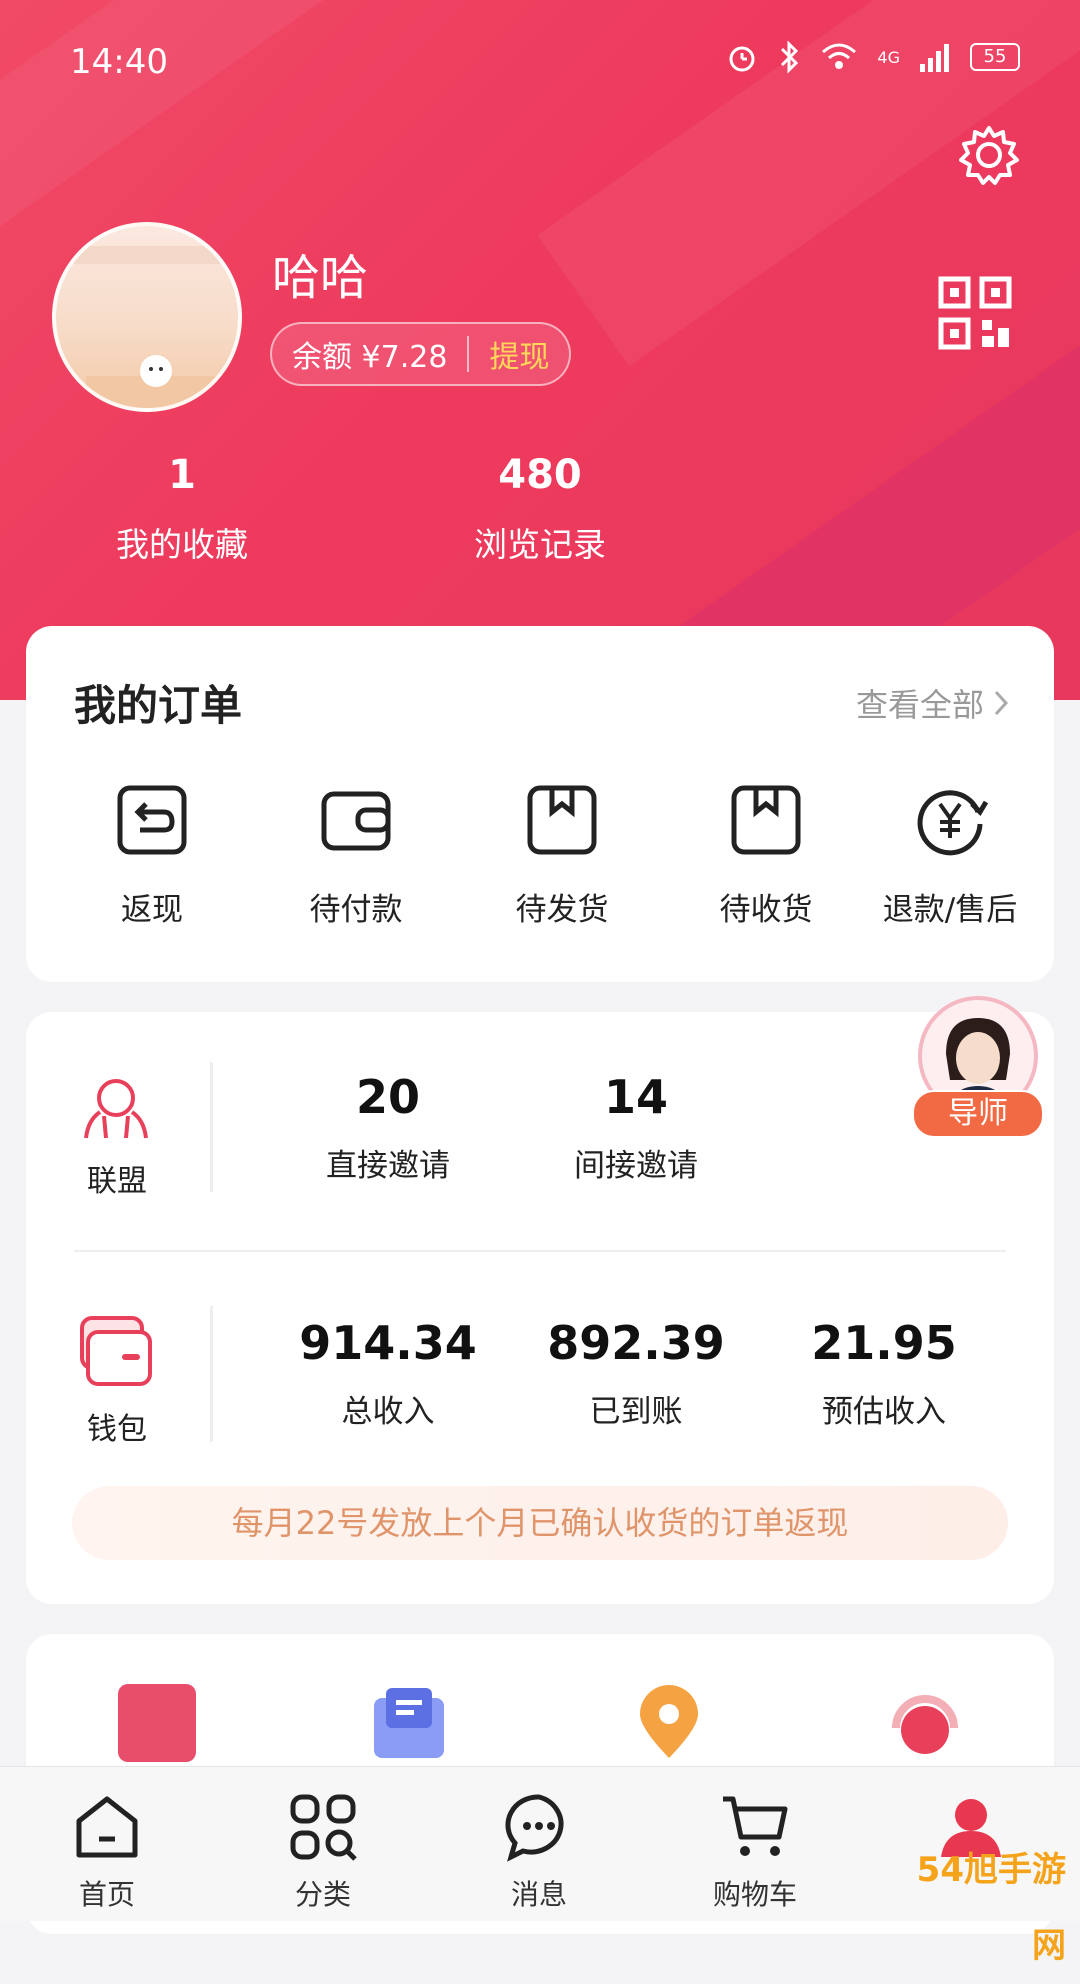  Describe the element at coordinates (989, 155) in the screenshot. I see `settings-icon` at that location.